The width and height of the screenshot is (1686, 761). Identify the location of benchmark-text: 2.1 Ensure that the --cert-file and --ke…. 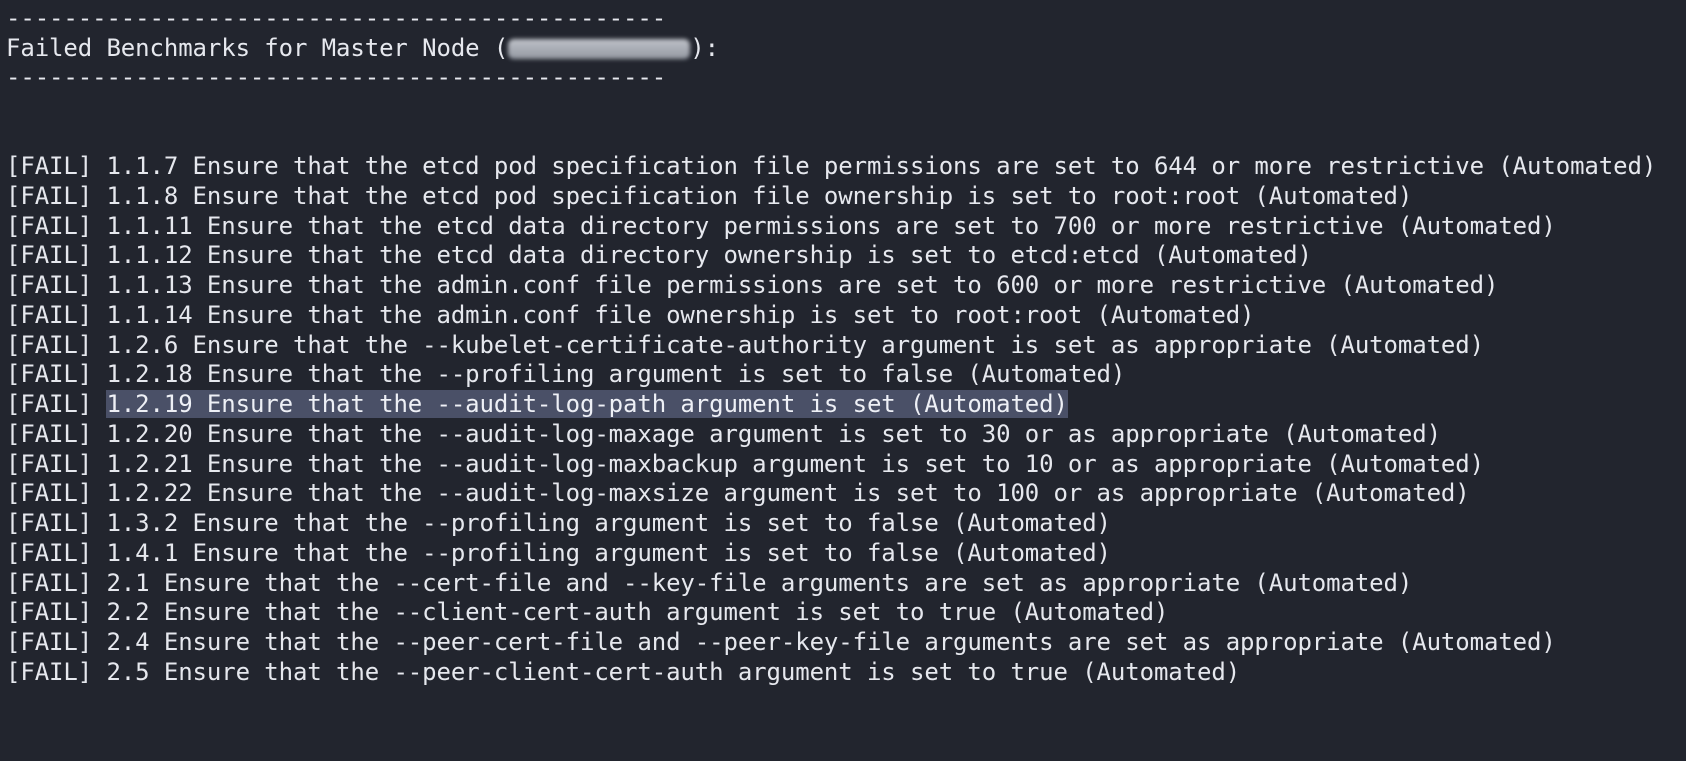
(759, 582).